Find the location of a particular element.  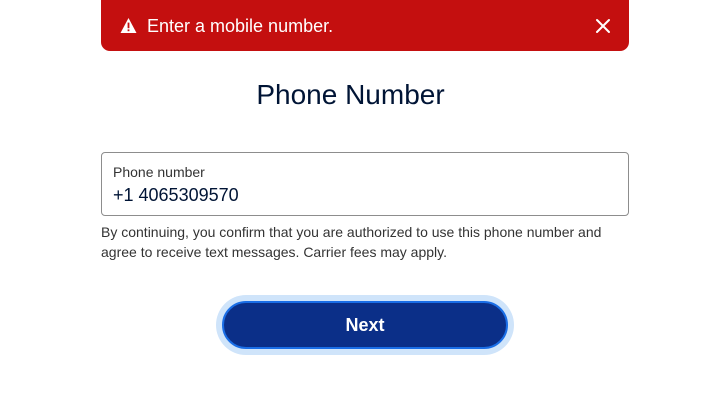

page-title: Phone Number is located at coordinates (350, 94).